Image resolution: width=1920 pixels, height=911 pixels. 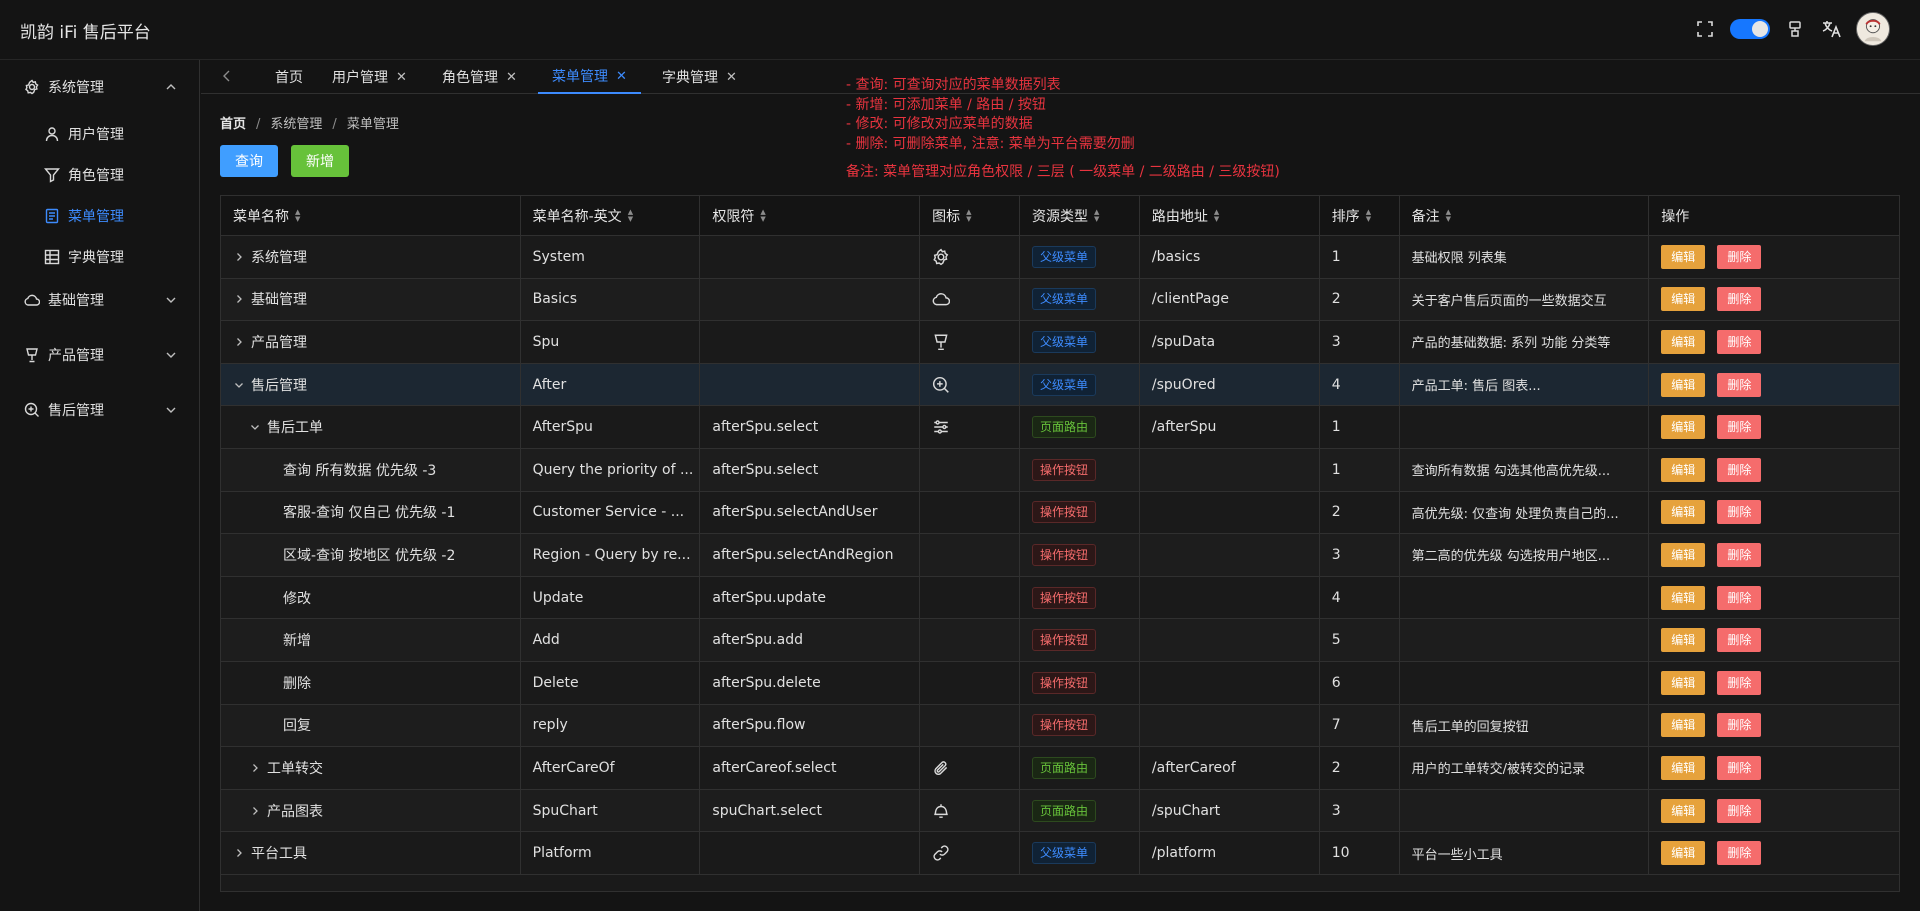 What do you see at coordinates (810, 215) in the screenshot?
I see `column-header: 权限符 ▲ ▼` at bounding box center [810, 215].